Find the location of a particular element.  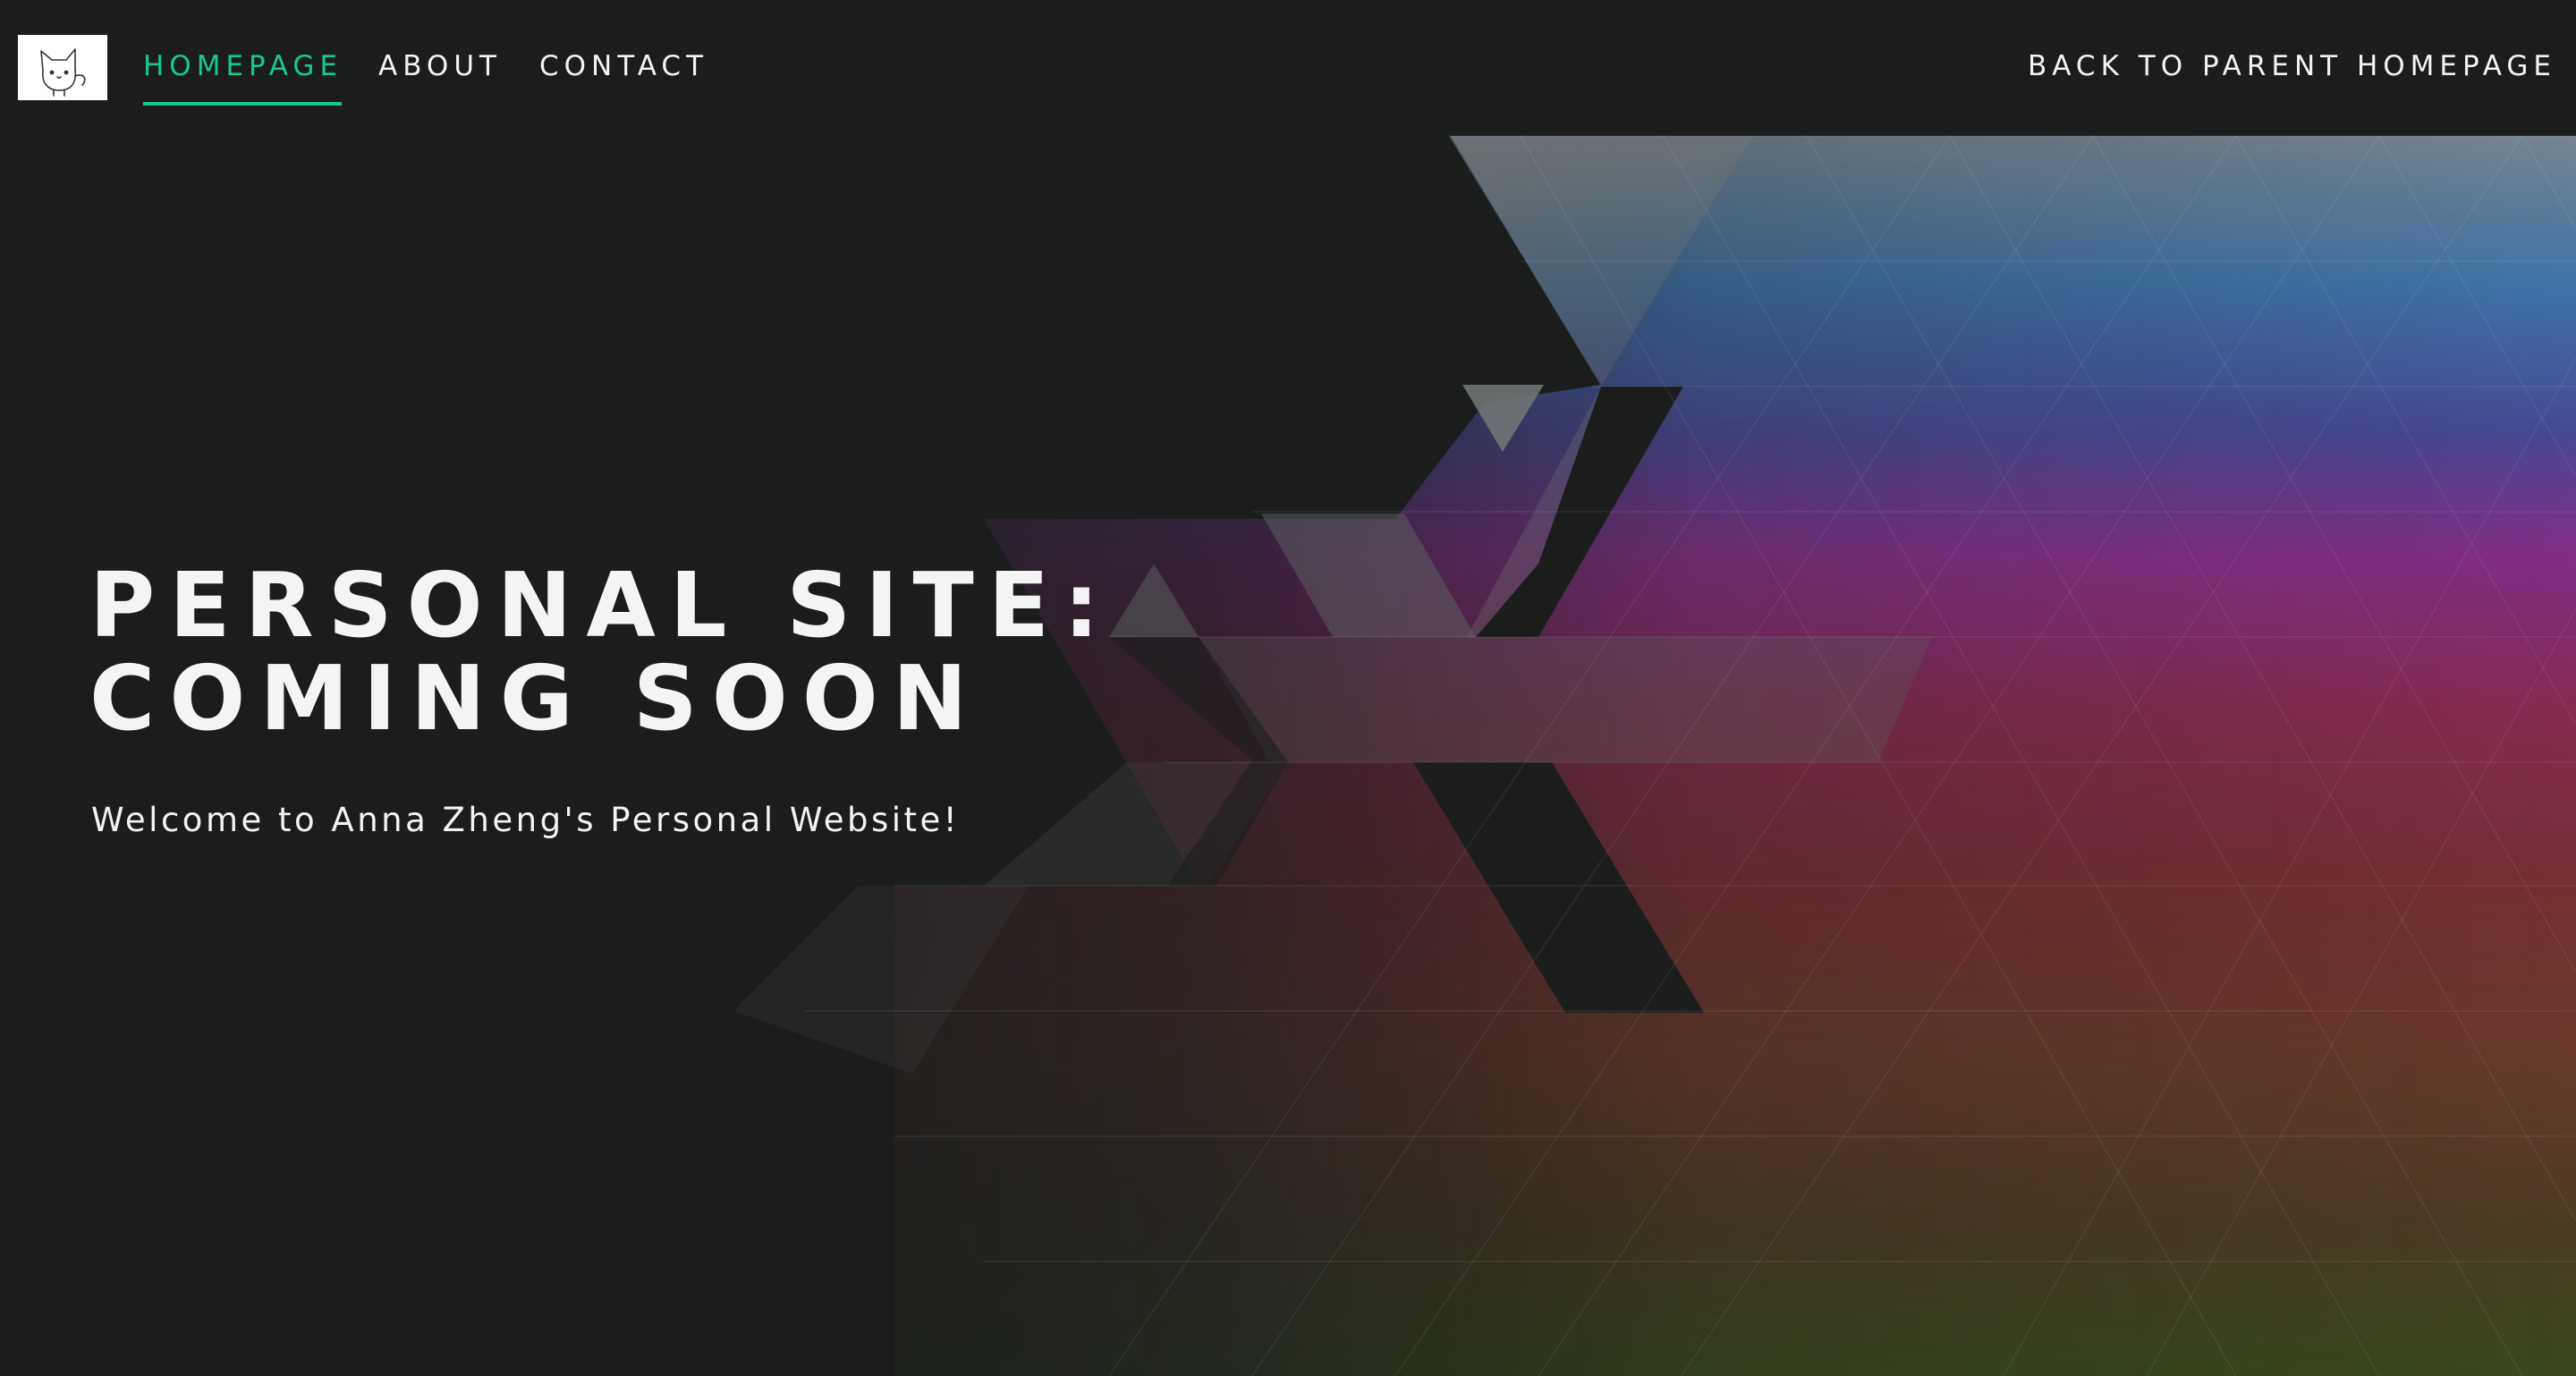

nav-link-about: ABOUT is located at coordinates (440, 66).